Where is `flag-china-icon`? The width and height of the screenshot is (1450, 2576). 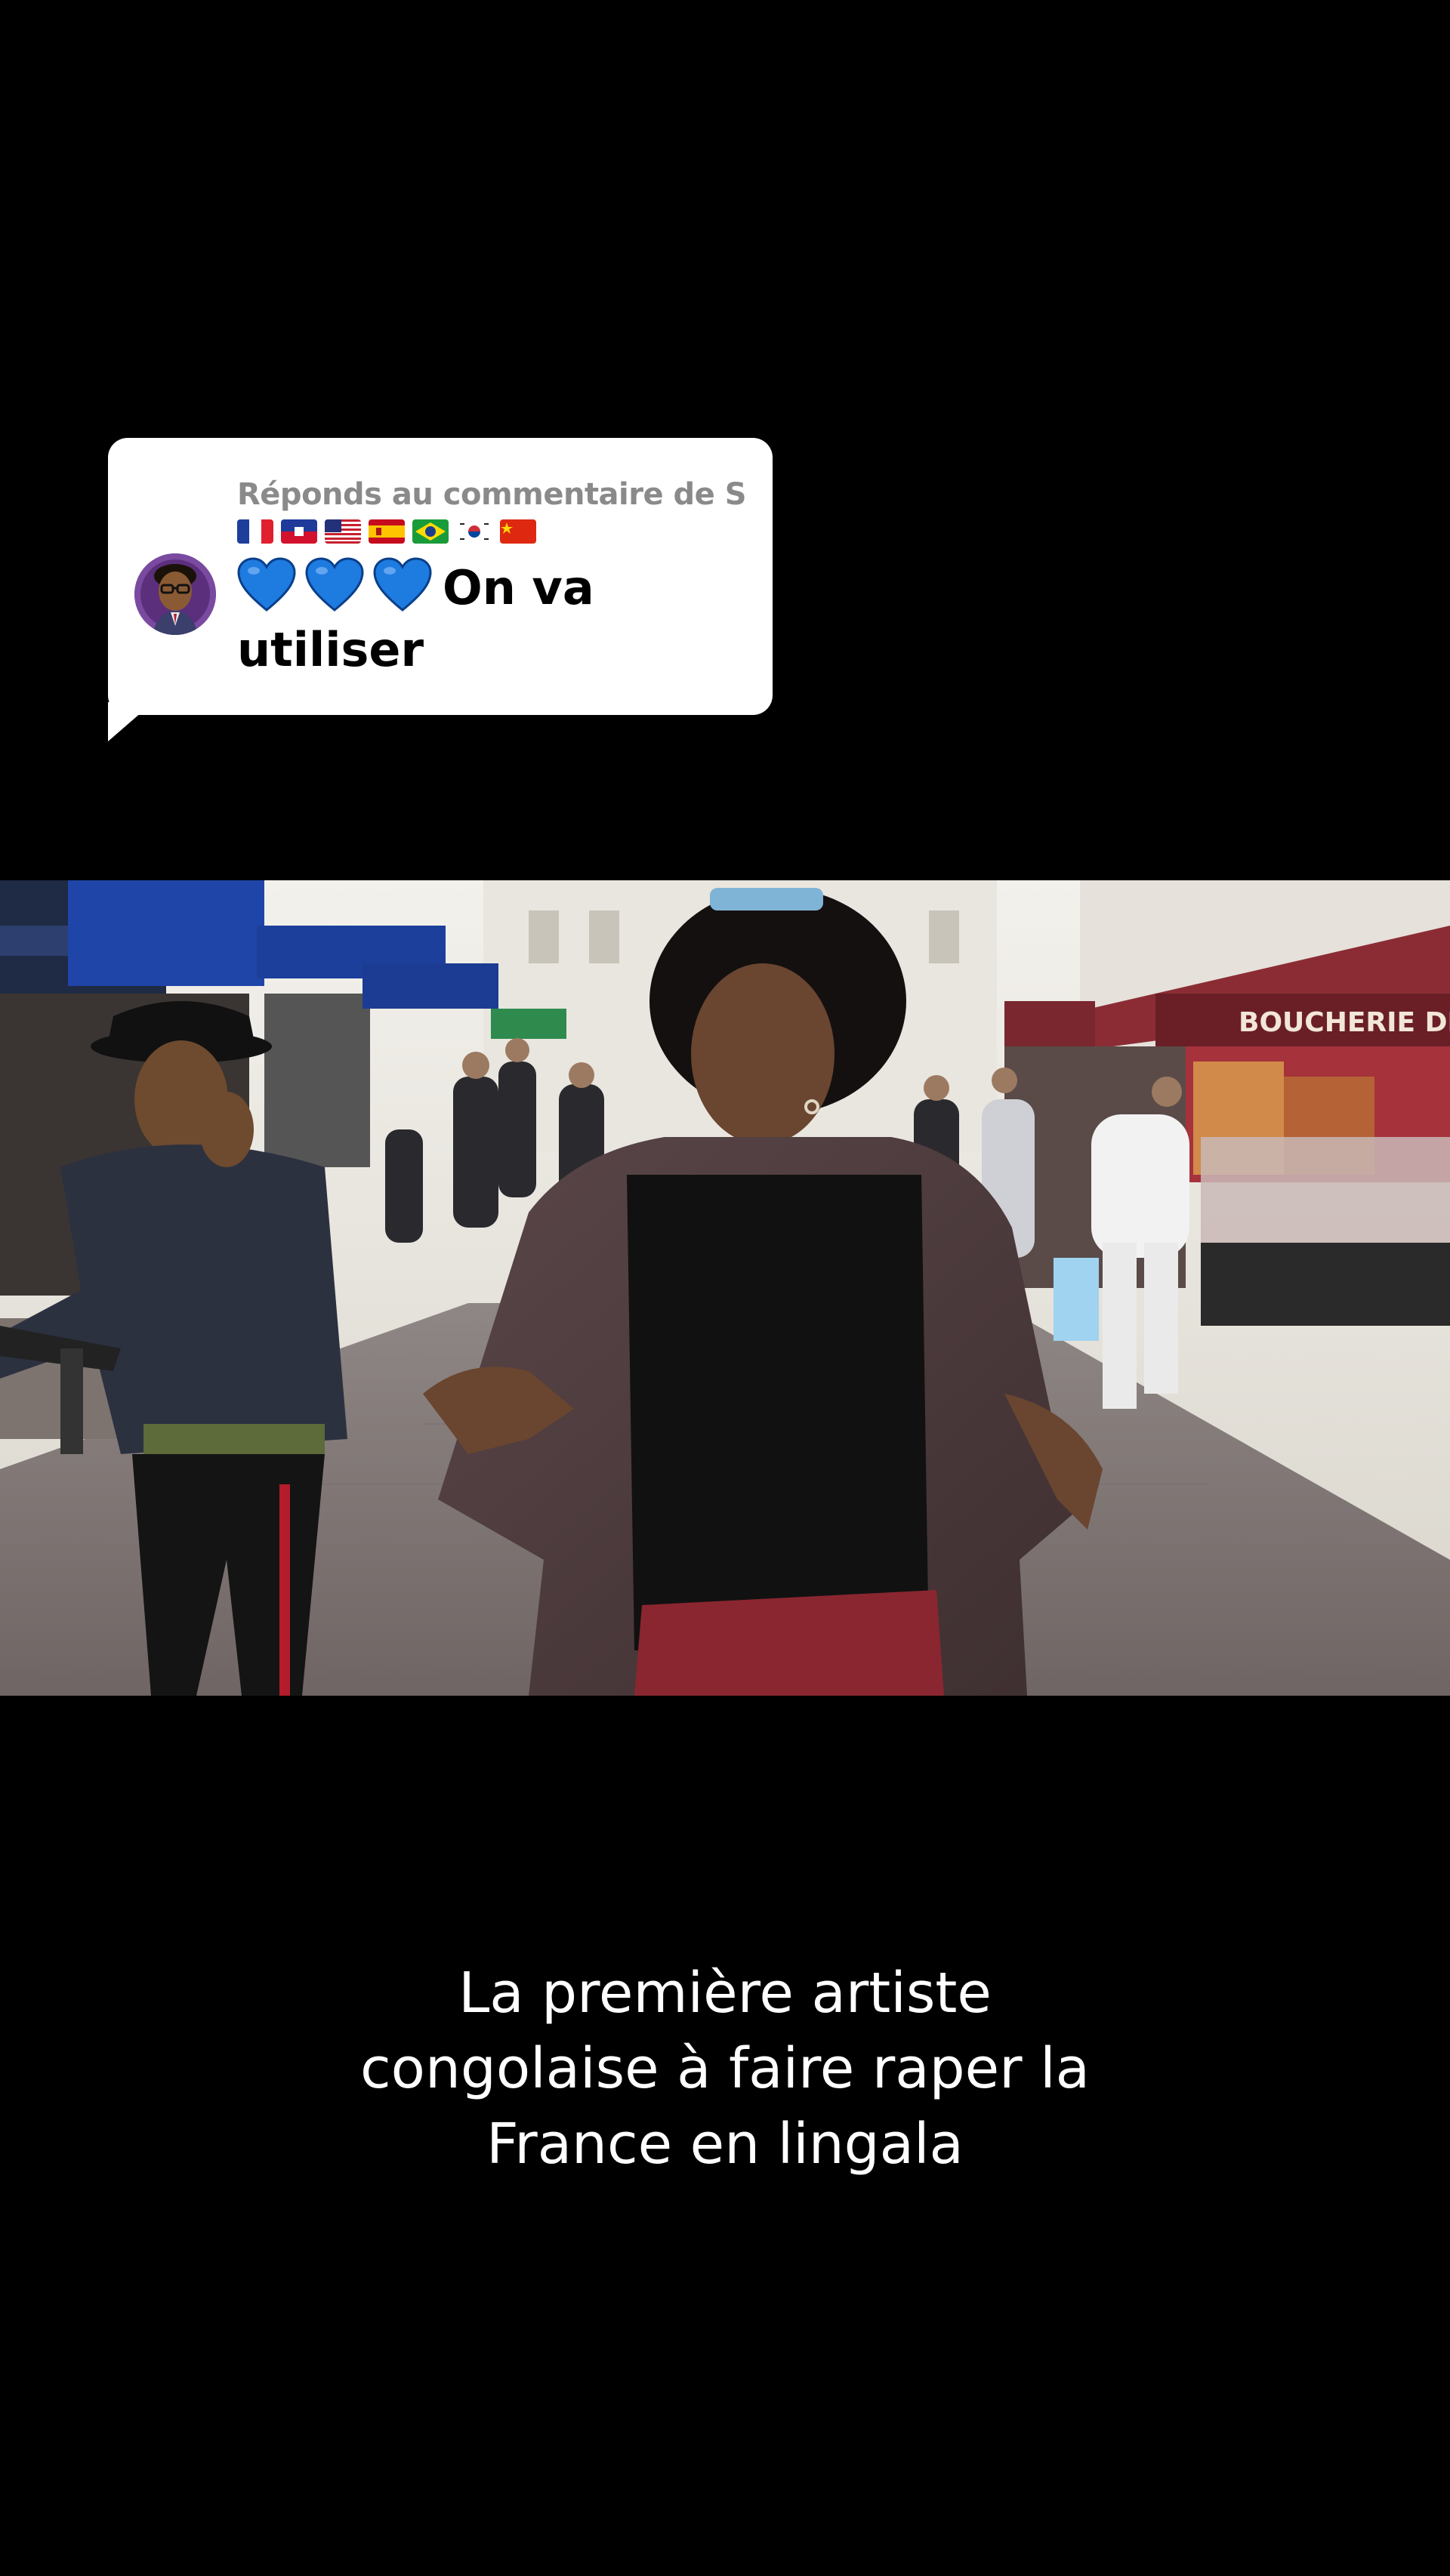
flag-china-icon is located at coordinates (518, 531).